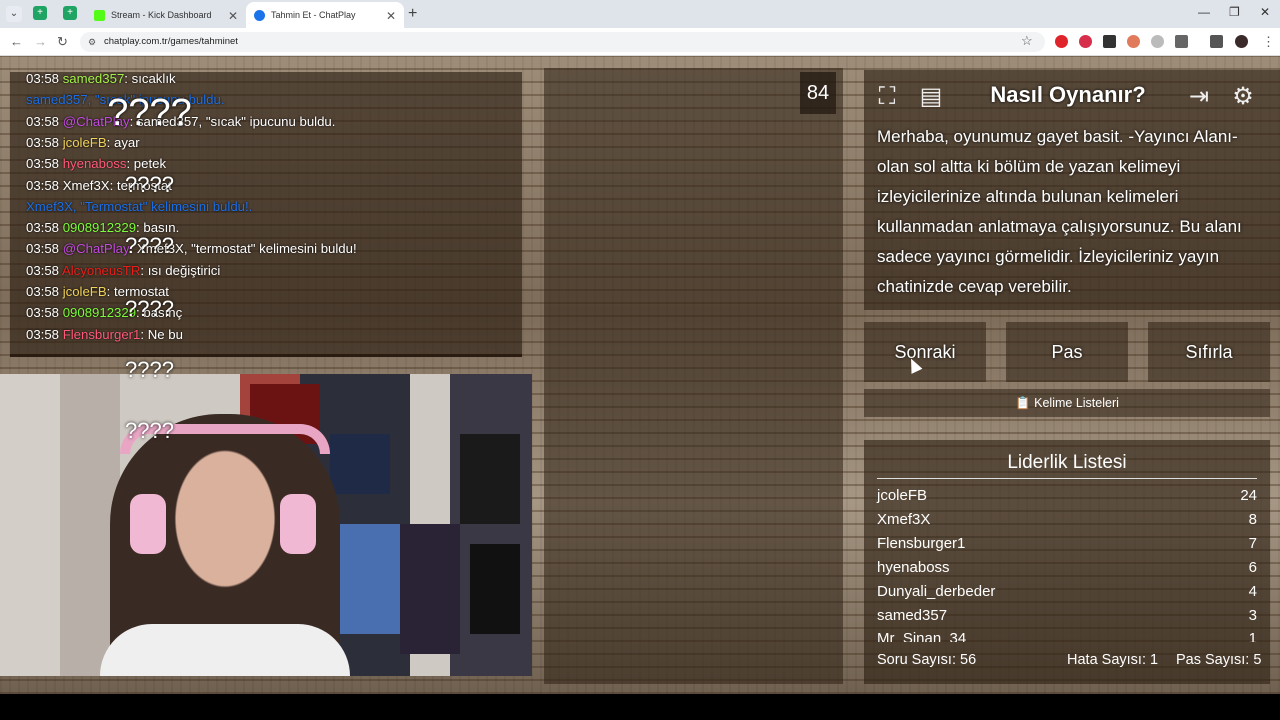 This screenshot has width=1280, height=720. What do you see at coordinates (92, 42) in the screenshot?
I see `site-info-icon: ⚙` at bounding box center [92, 42].